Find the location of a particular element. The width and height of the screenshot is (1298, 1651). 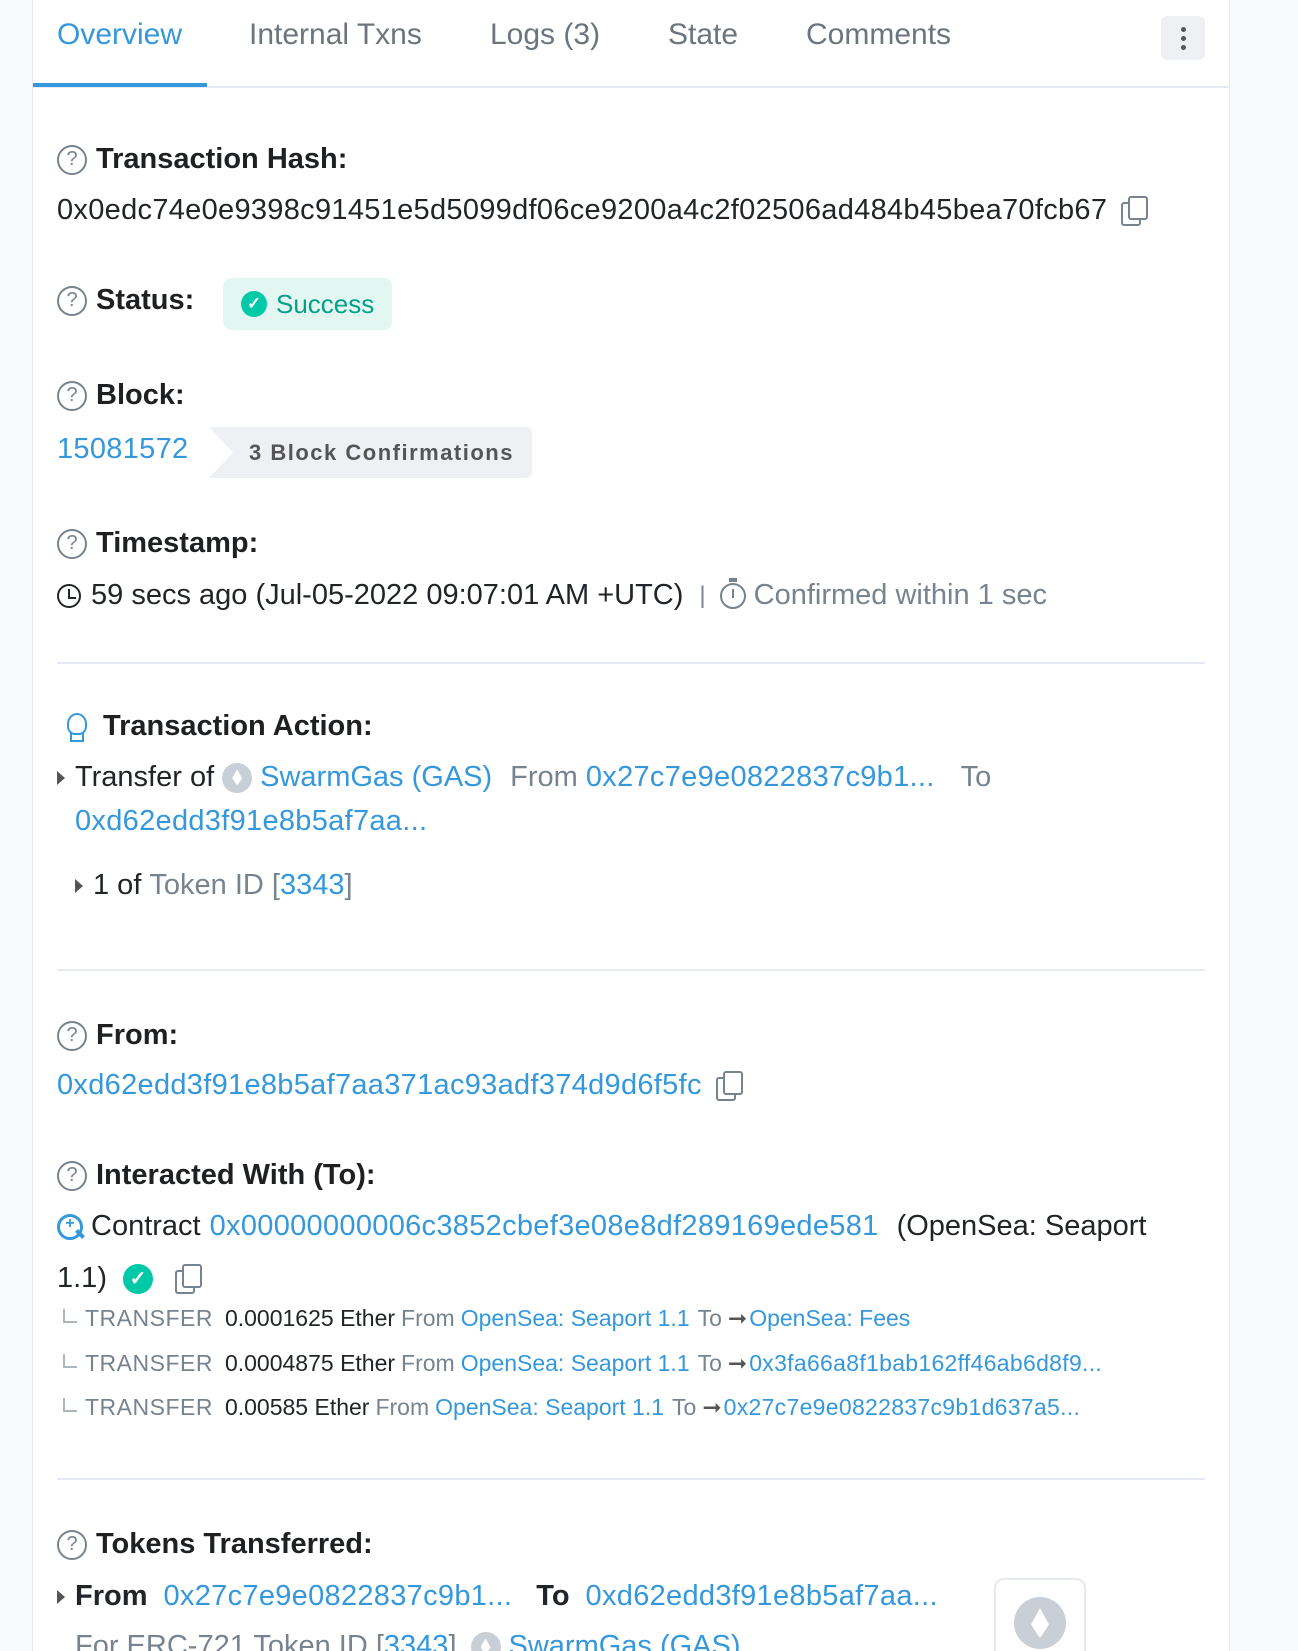

from-label: ? From: is located at coordinates (117, 1035).